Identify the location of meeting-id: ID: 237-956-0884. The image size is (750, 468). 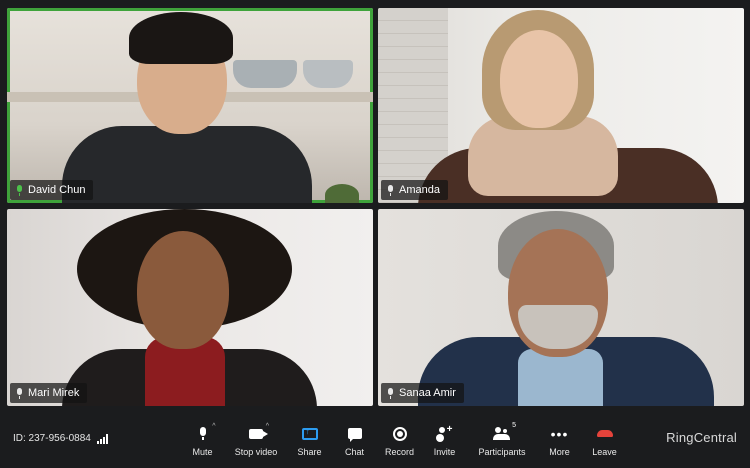
(60, 438).